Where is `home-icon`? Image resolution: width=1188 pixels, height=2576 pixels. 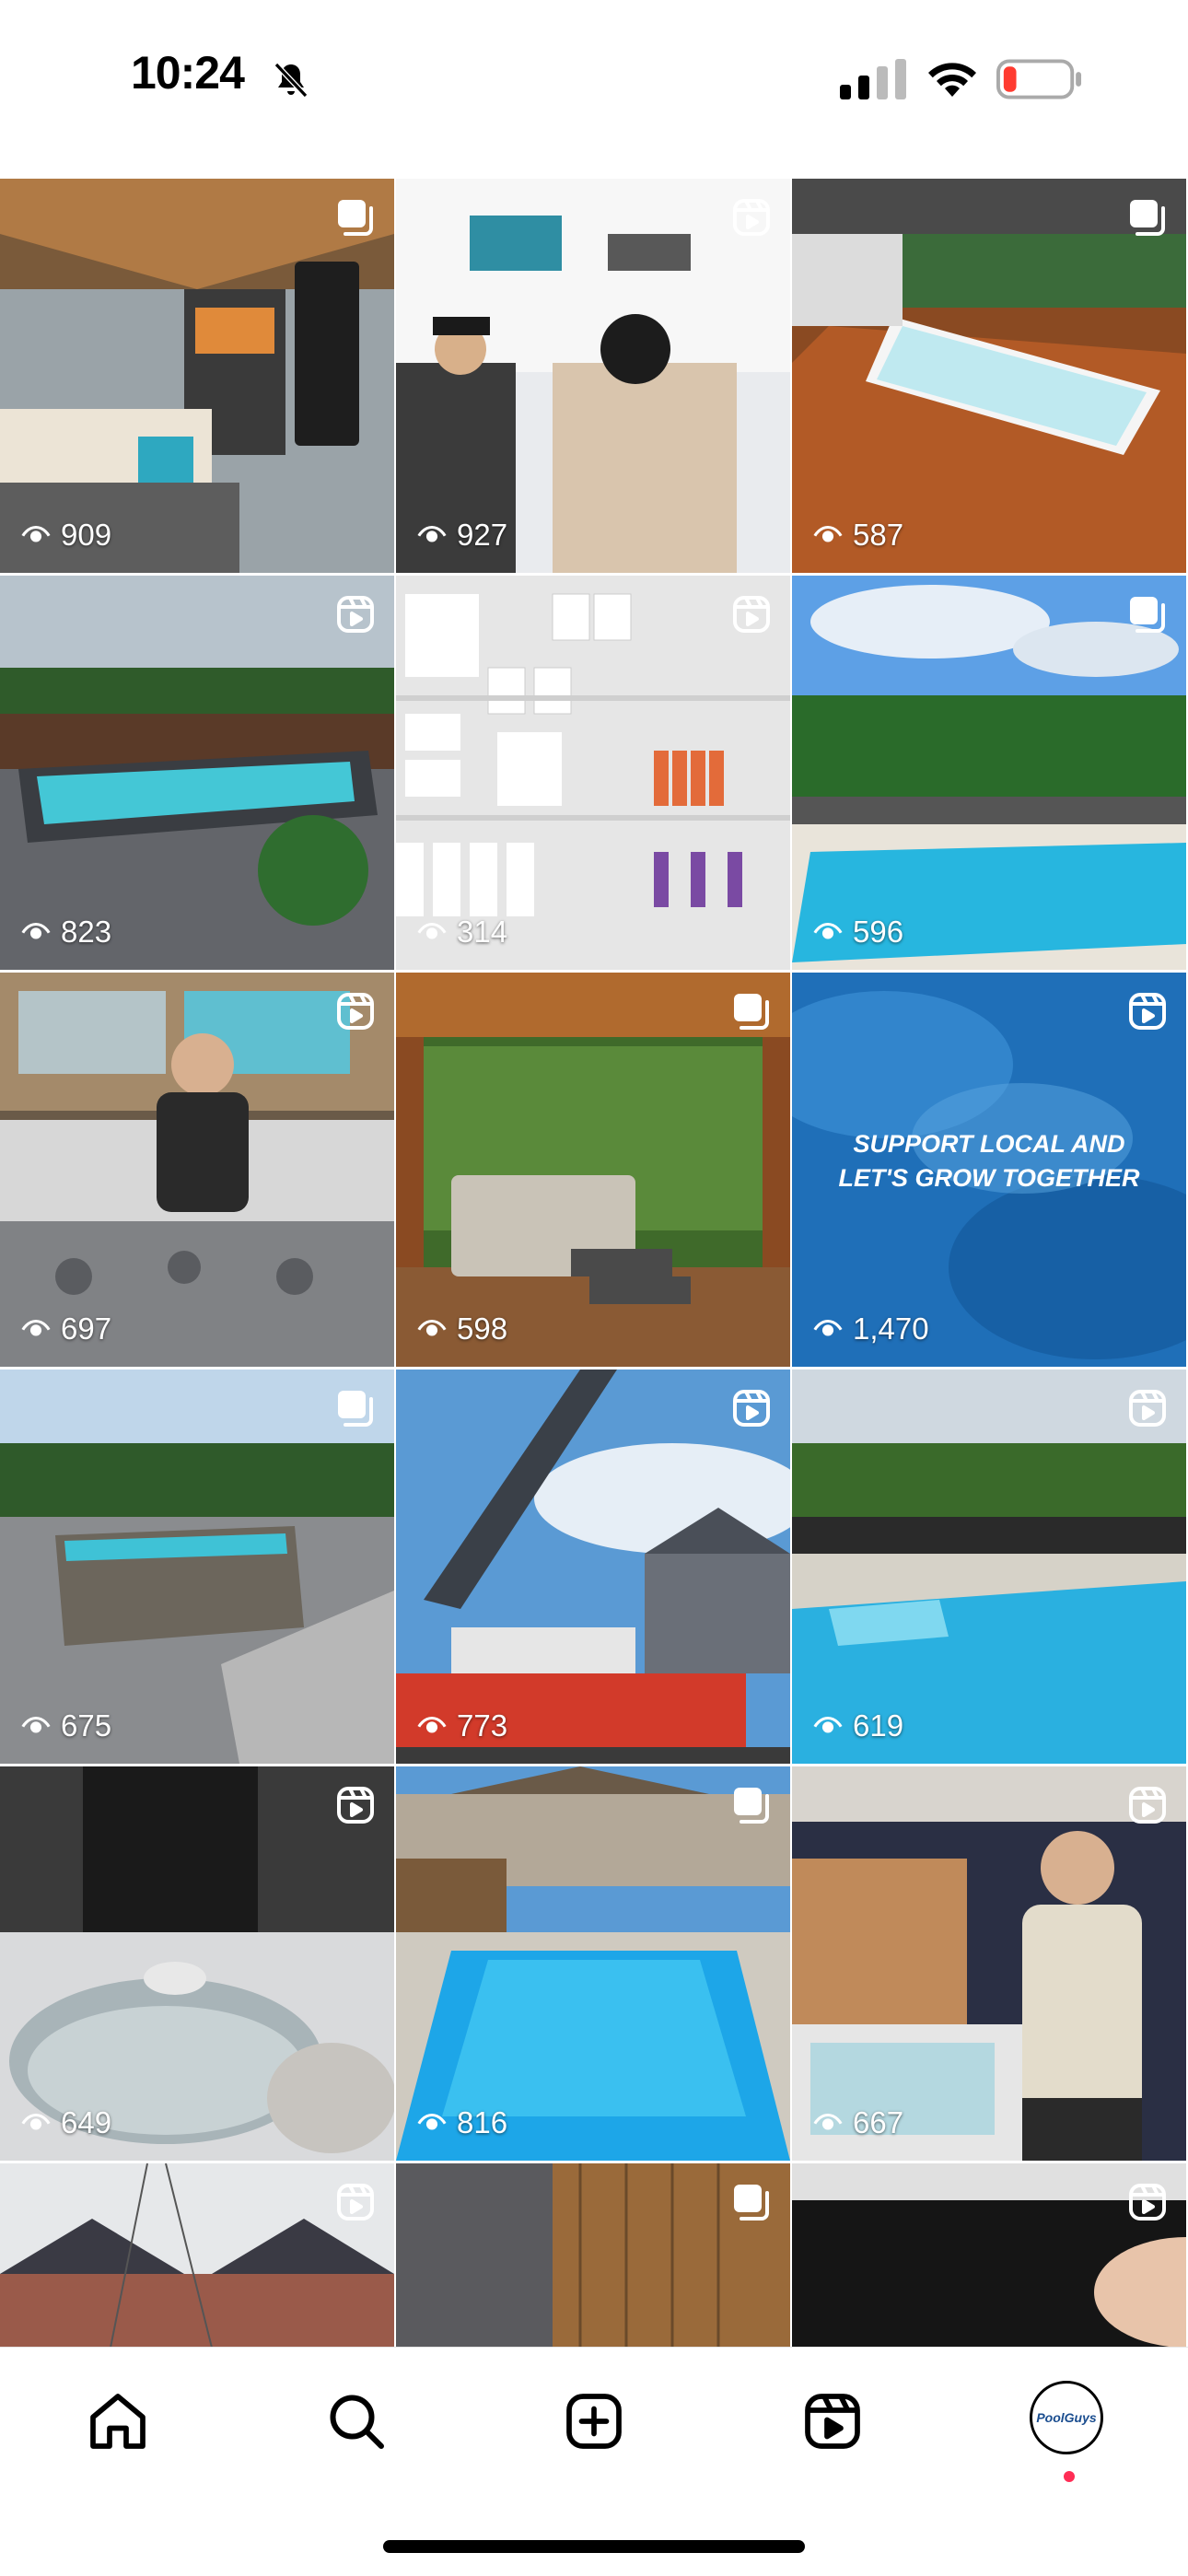
home-icon is located at coordinates (118, 2421).